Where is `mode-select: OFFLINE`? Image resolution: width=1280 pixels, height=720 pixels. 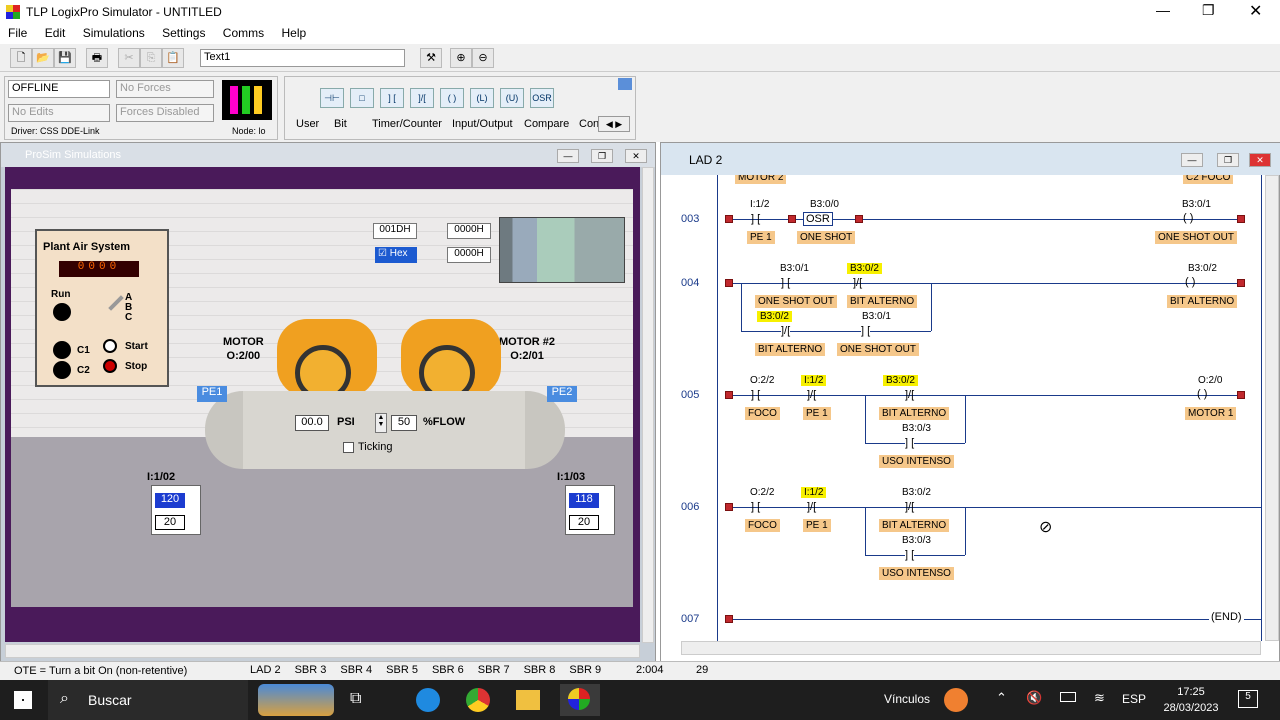 mode-select: OFFLINE is located at coordinates (59, 89).